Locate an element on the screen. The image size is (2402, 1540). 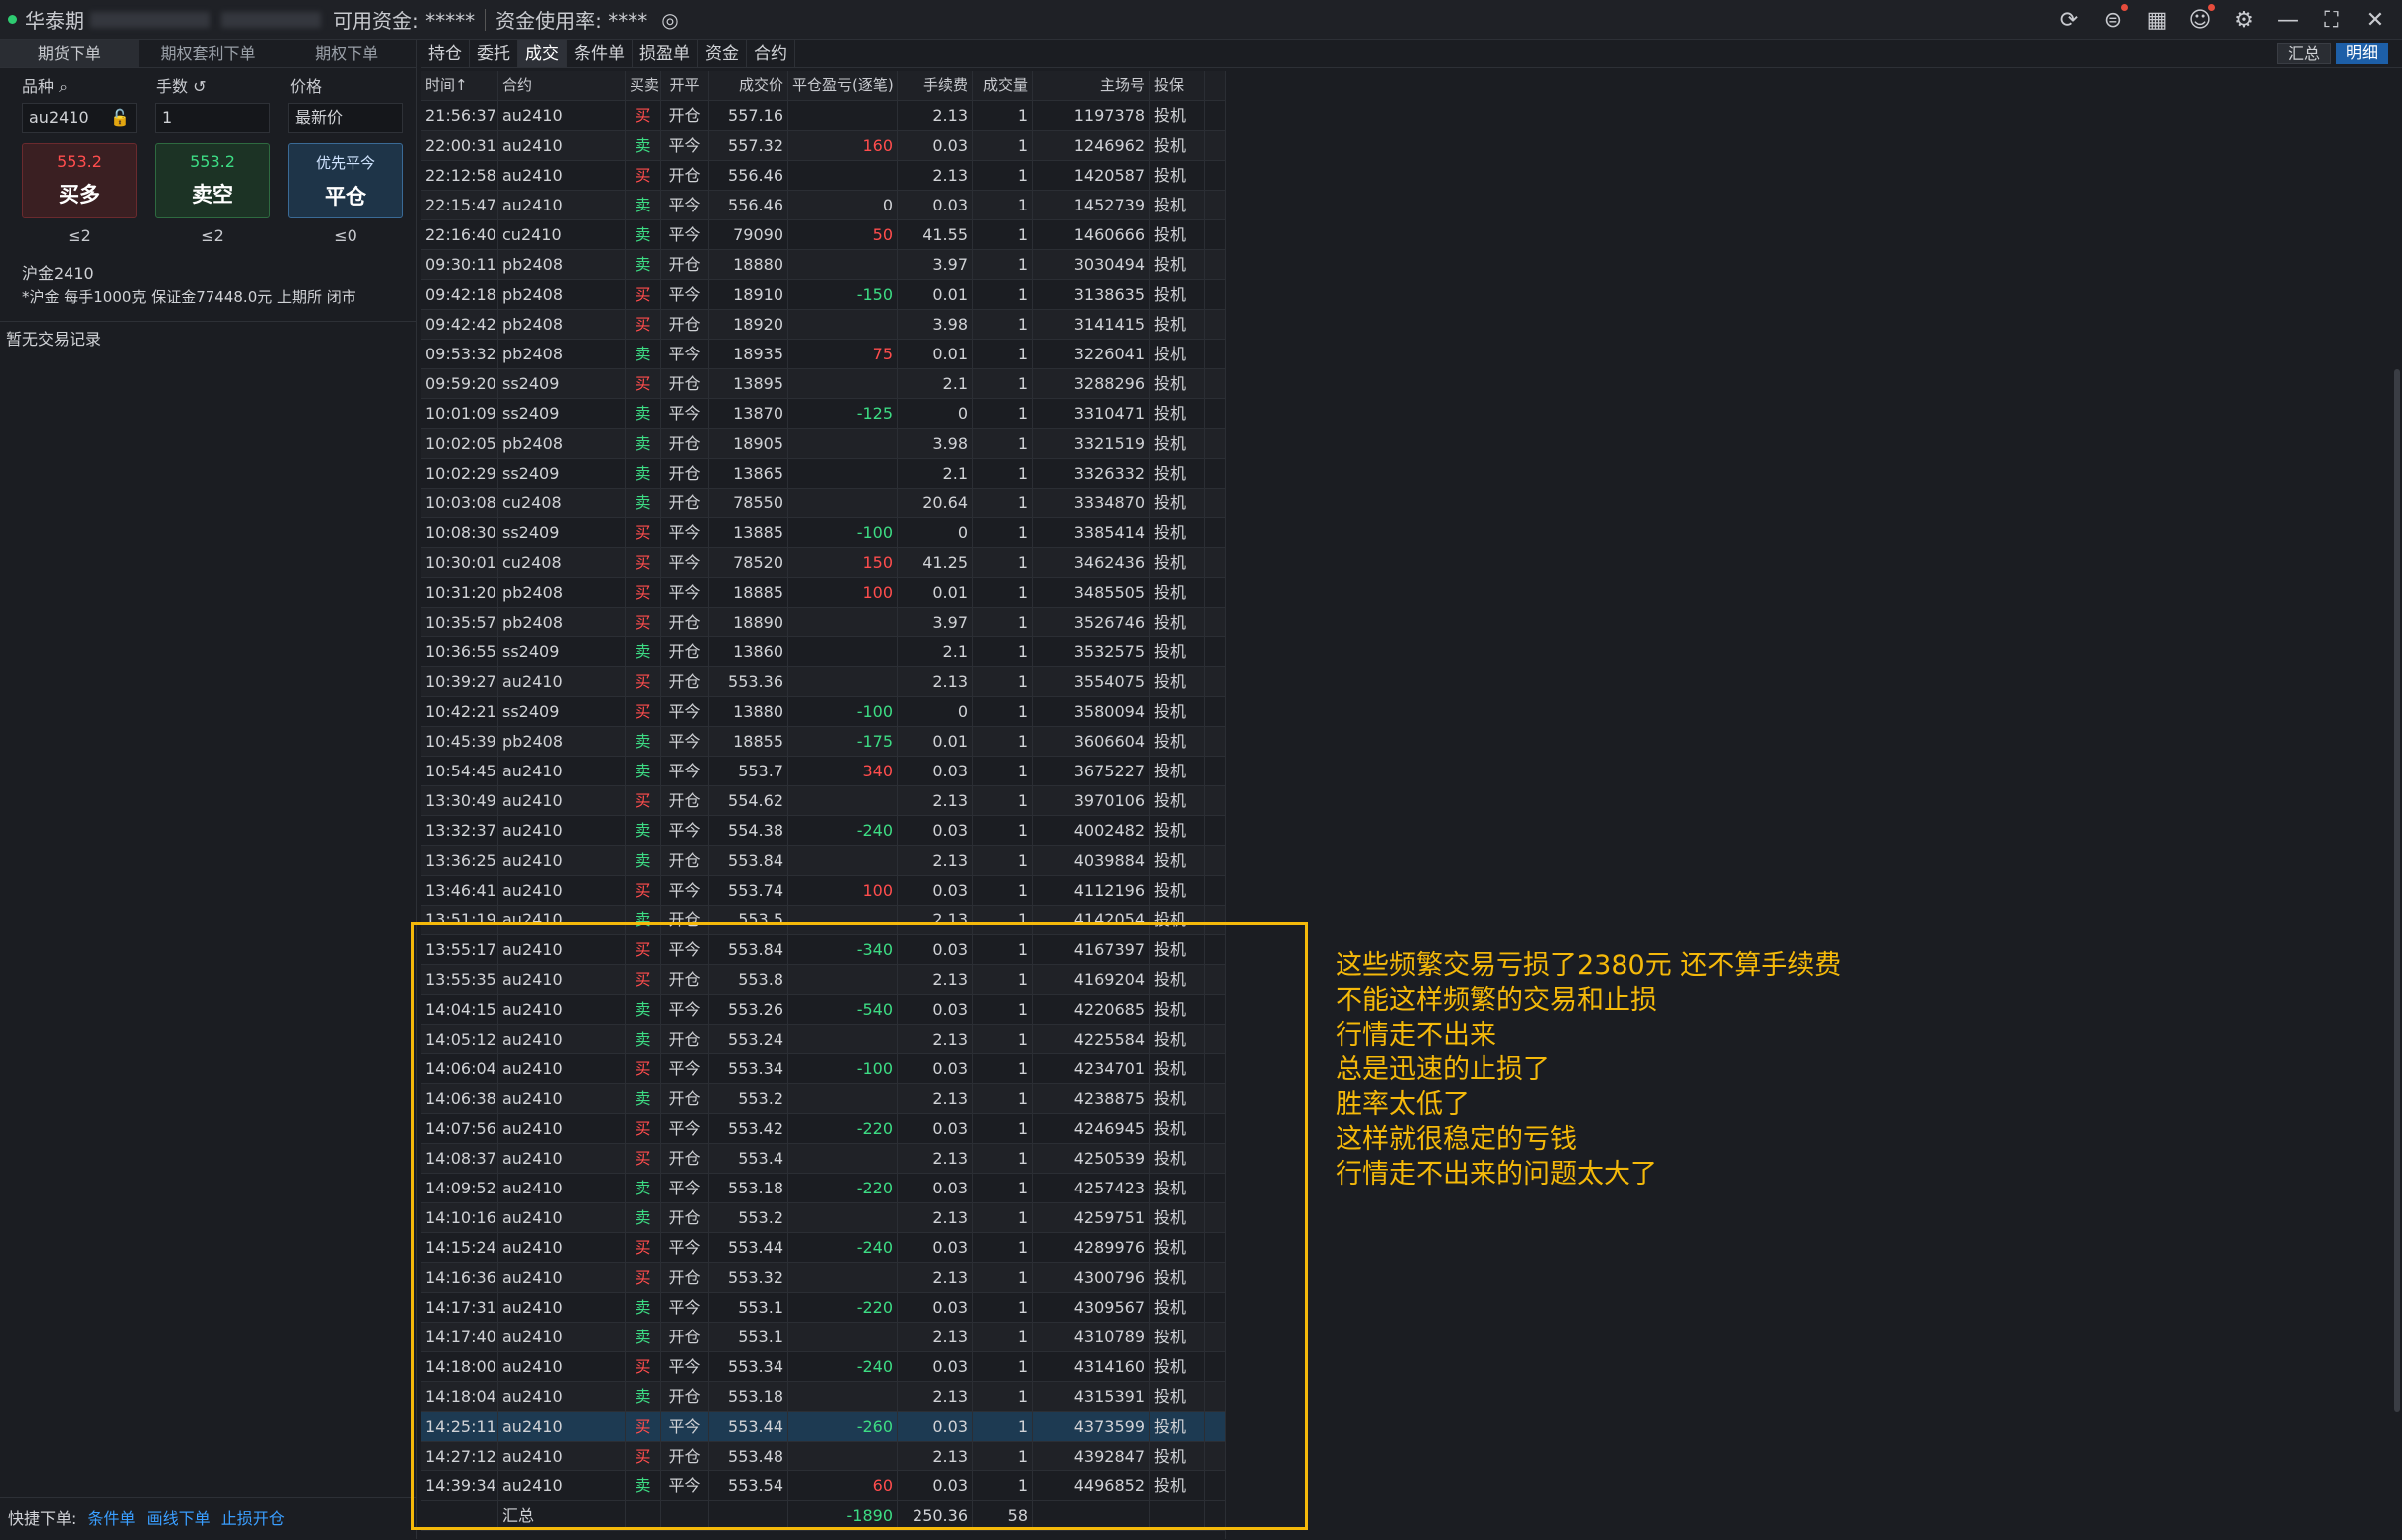
cell-pnl: -100 is located at coordinates (843, 532).